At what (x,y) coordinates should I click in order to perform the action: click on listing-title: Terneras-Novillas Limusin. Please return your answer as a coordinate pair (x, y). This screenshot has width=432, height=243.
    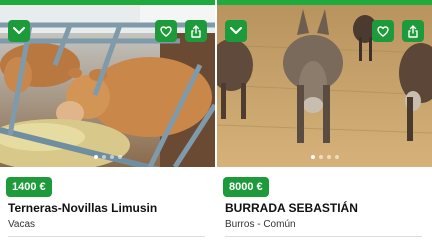
    Looking at the image, I should click on (108, 208).